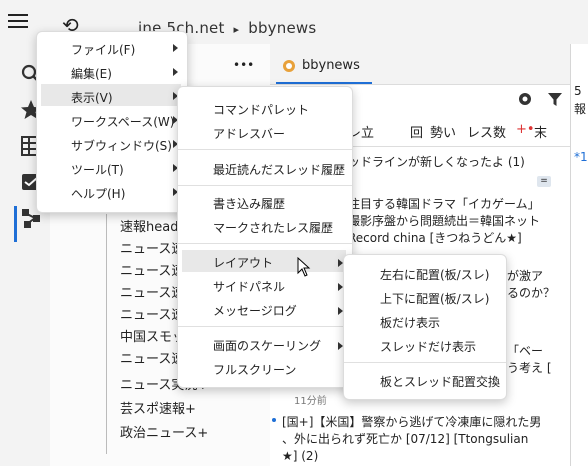  Describe the element at coordinates (152, 335) in the screenshot. I see `board-item: 中国スモッ` at that location.